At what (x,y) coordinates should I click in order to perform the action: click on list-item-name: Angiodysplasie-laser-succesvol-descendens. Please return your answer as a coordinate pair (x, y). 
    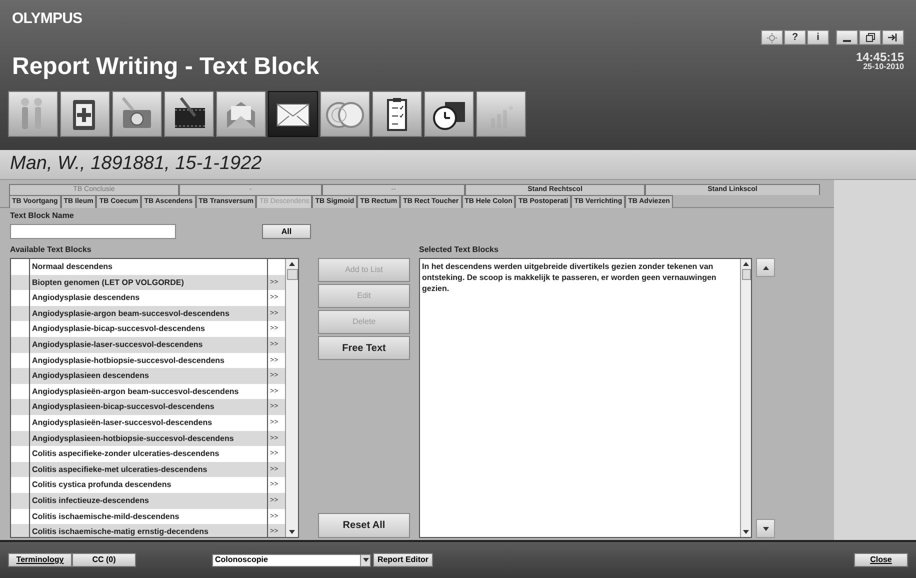
    Looking at the image, I should click on (117, 344).